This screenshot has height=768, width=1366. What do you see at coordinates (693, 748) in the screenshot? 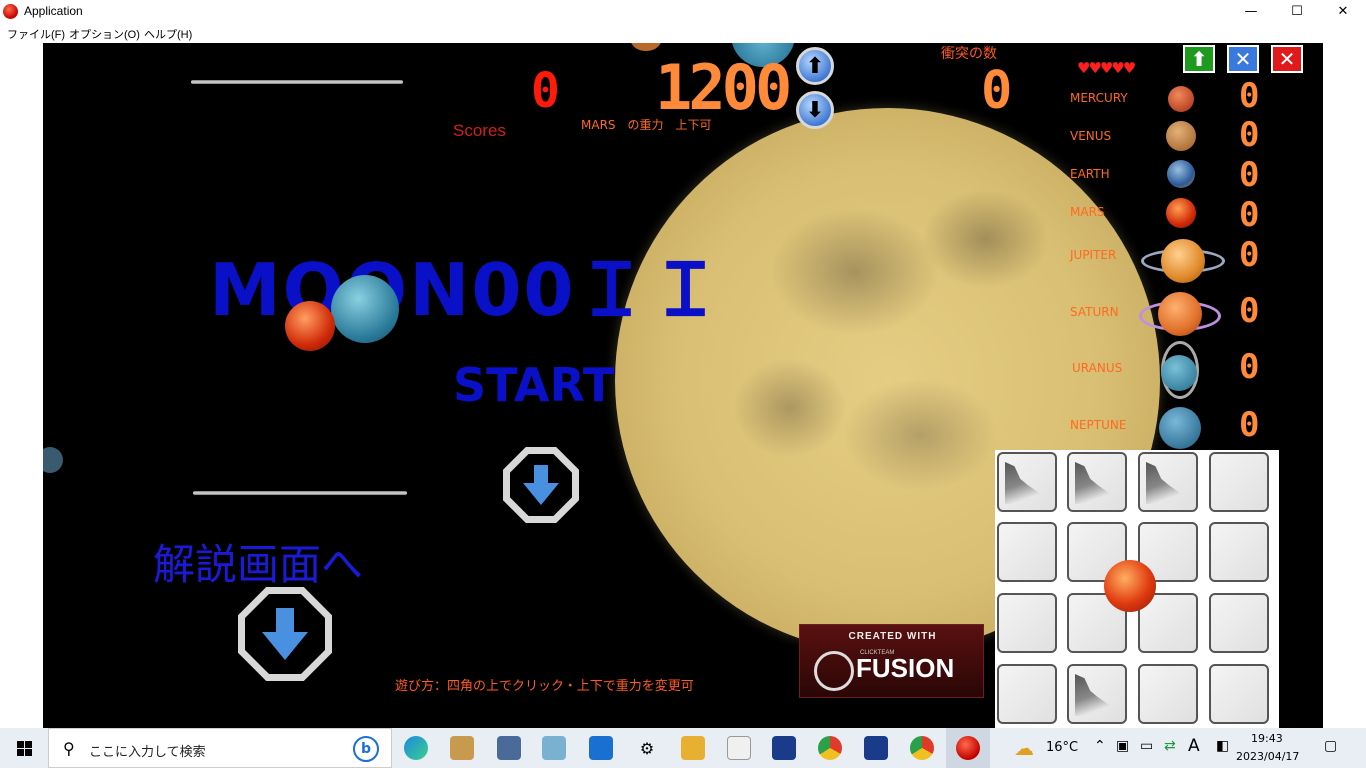
I see `file-explorer-icon` at bounding box center [693, 748].